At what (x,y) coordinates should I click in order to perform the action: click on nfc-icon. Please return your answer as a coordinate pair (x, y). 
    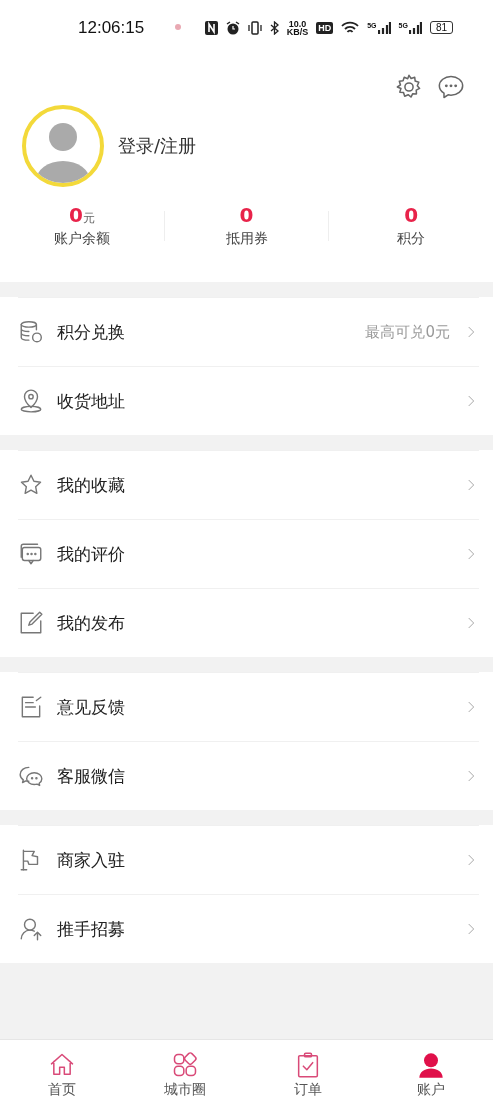
    Looking at the image, I should click on (211, 27).